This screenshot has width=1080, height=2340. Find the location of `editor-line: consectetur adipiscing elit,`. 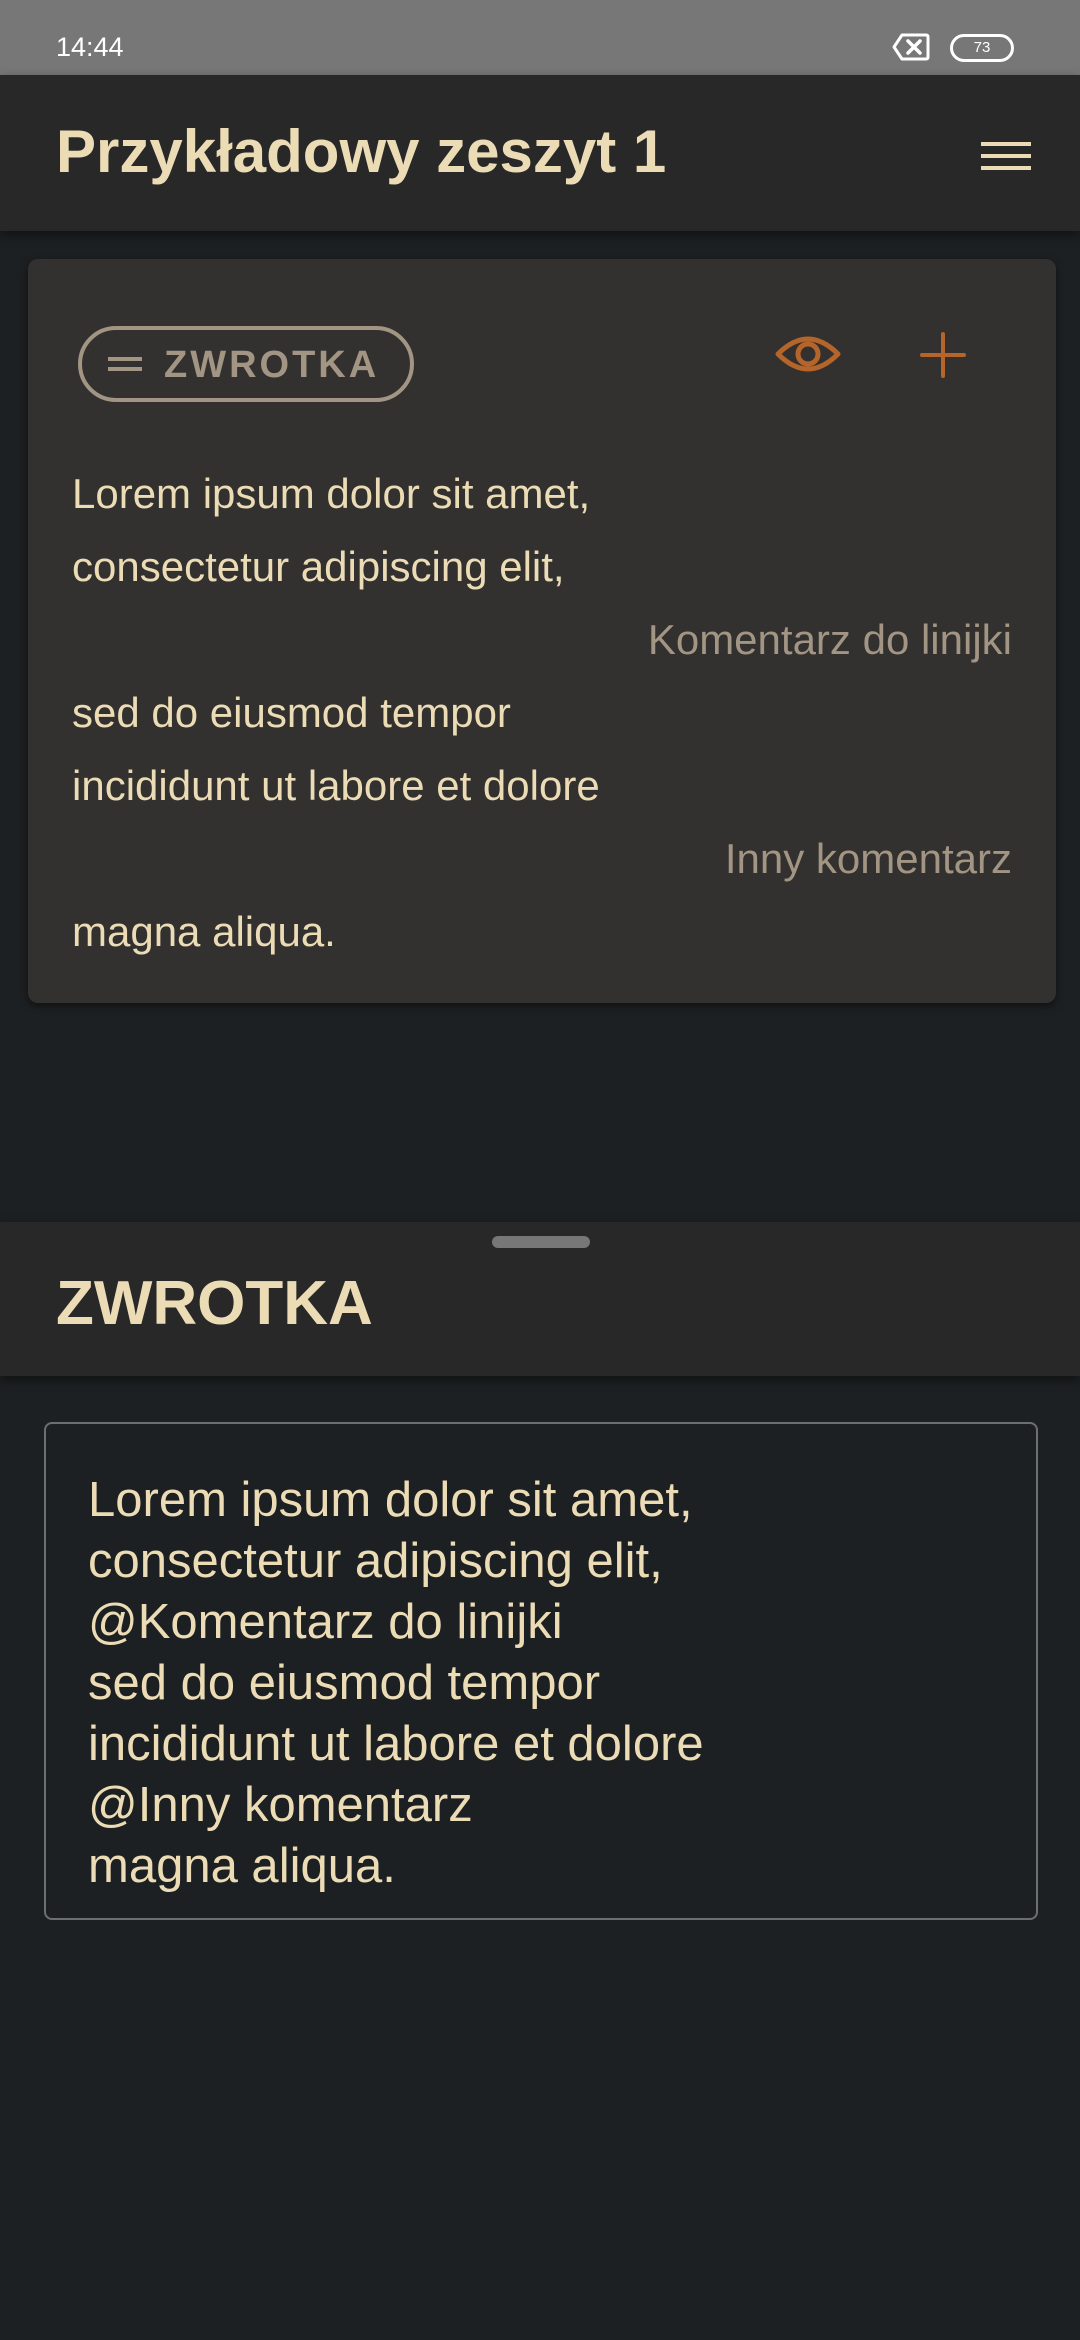

editor-line: consectetur adipiscing elit, is located at coordinates (375, 1561).